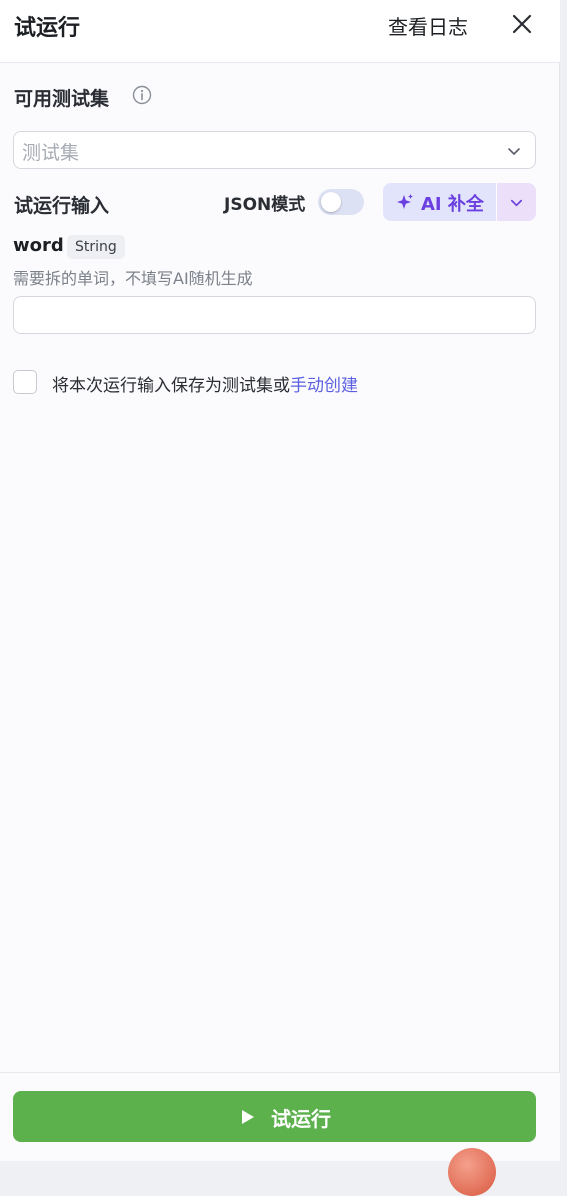  I want to click on save-option-text: 将本次运行输入保存为测试集或手动创建, so click(205, 383).